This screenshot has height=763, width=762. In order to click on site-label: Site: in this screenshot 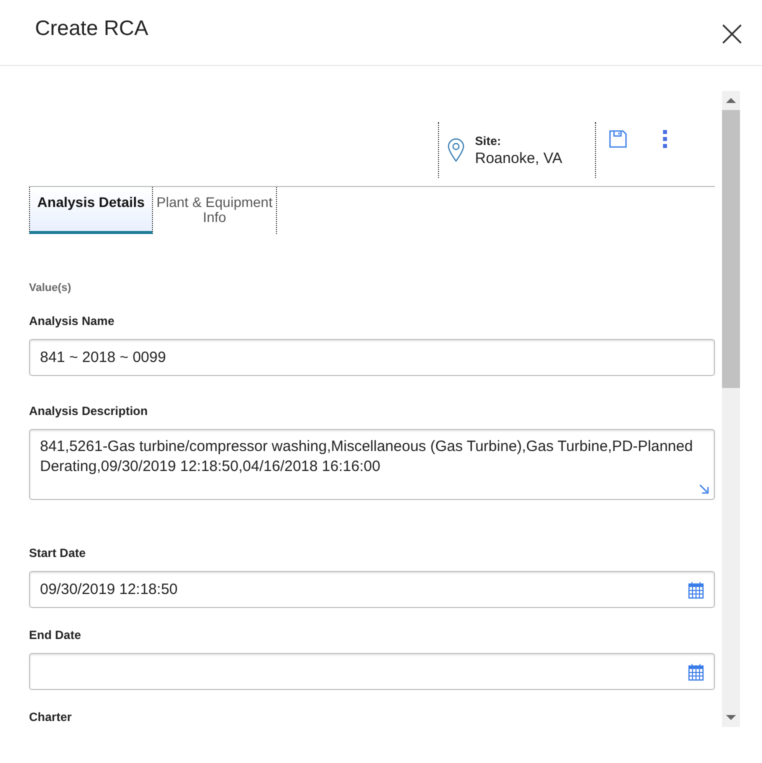, I will do `click(488, 141)`.